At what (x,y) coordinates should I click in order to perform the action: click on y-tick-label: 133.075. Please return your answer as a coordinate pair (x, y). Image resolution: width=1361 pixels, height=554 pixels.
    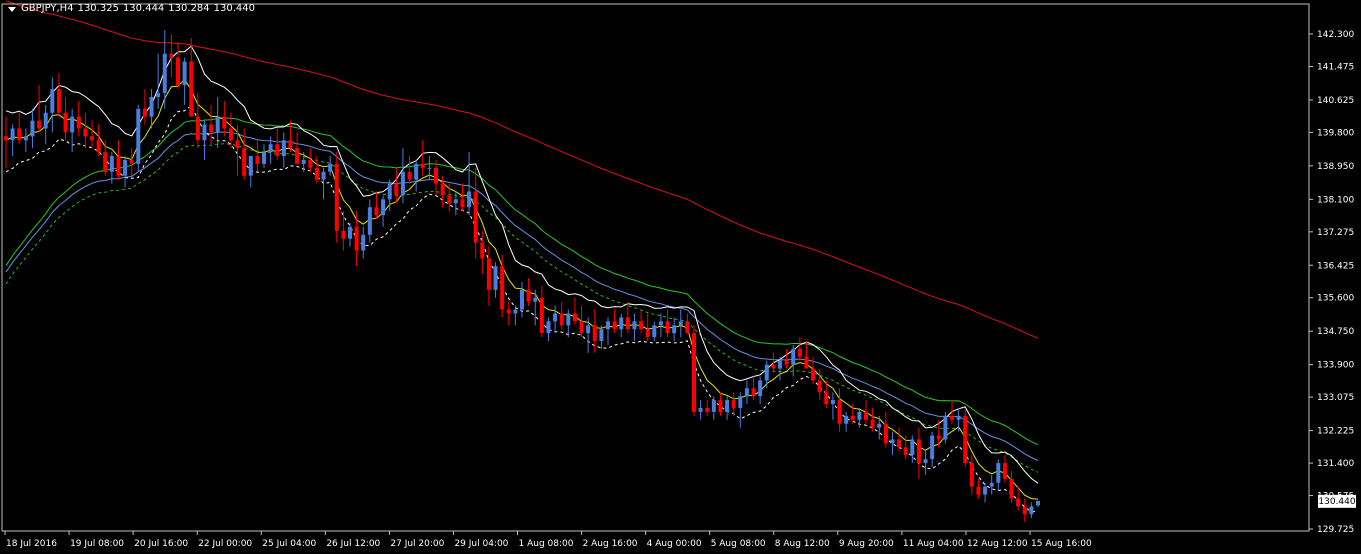
    Looking at the image, I should click on (1335, 398).